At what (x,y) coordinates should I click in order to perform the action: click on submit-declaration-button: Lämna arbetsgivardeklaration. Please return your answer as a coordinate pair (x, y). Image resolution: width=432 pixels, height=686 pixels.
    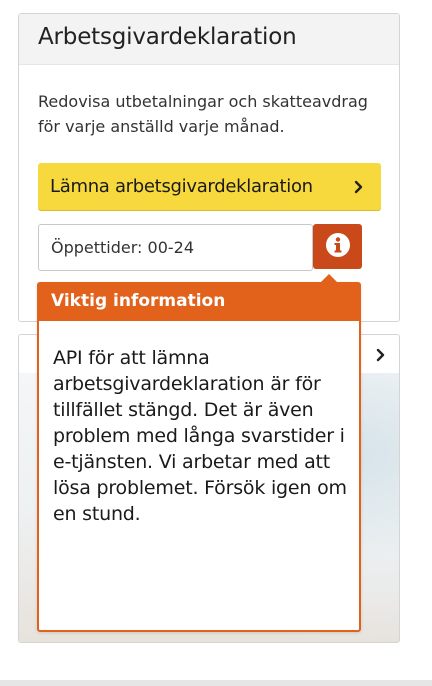
    Looking at the image, I should click on (209, 186).